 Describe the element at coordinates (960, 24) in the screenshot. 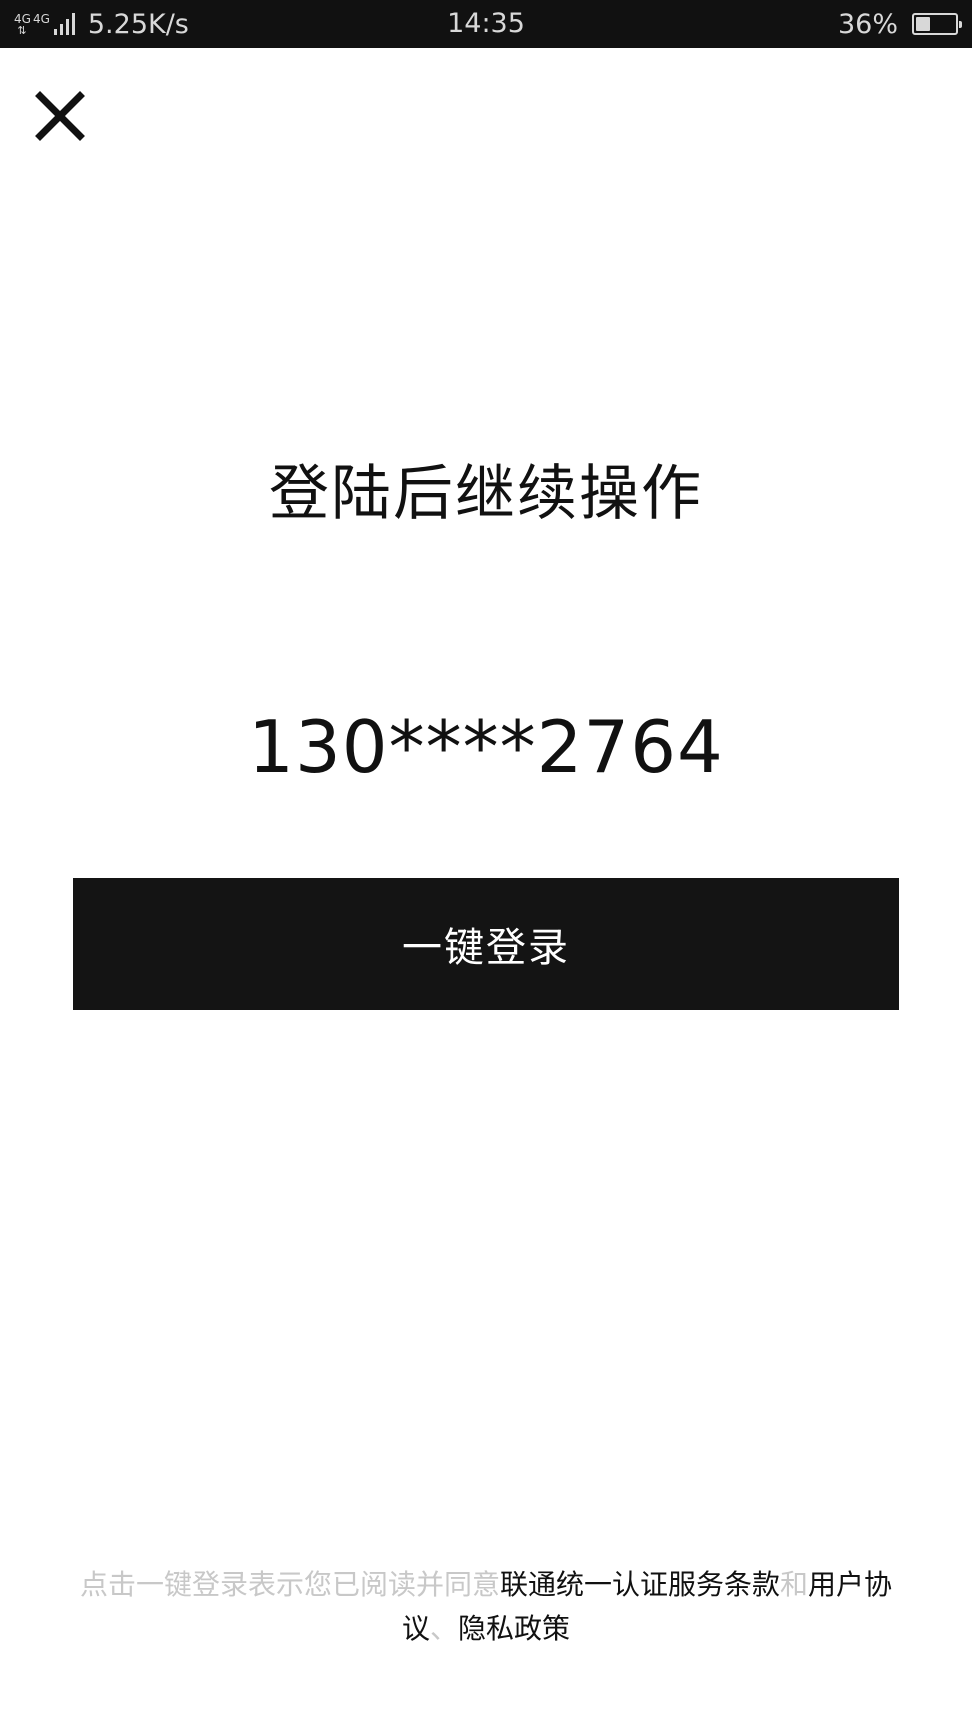

I see `battery-tip` at that location.